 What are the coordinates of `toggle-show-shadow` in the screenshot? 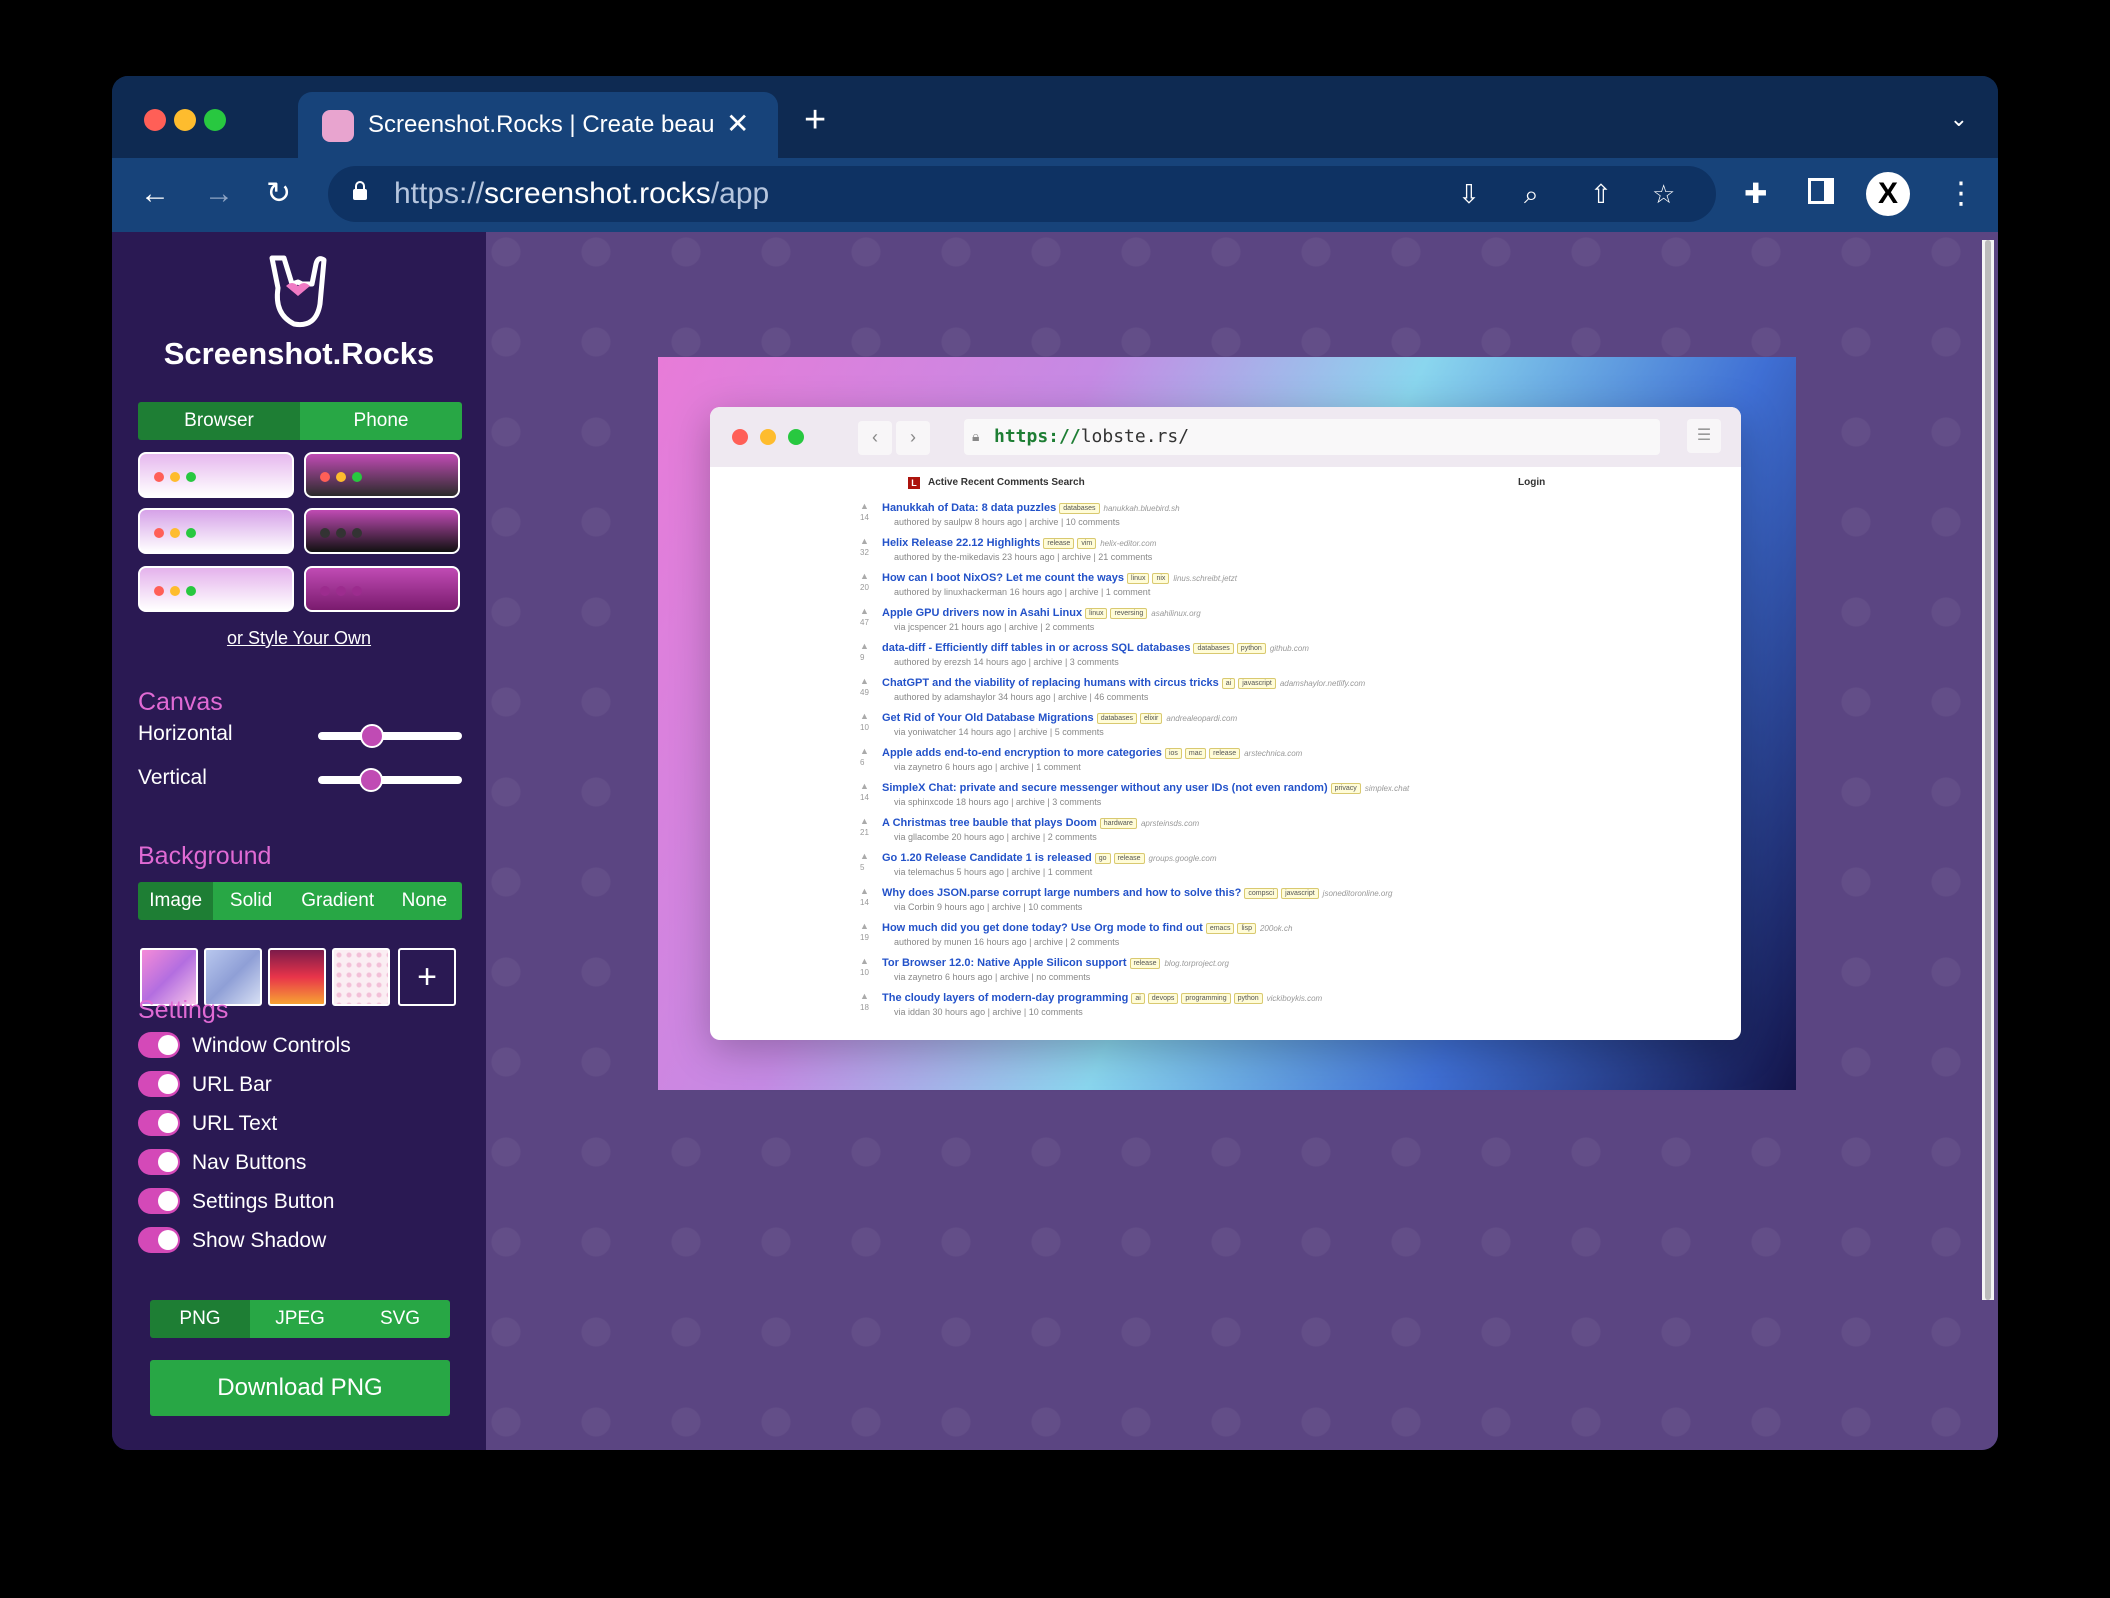 It's located at (159, 1240).